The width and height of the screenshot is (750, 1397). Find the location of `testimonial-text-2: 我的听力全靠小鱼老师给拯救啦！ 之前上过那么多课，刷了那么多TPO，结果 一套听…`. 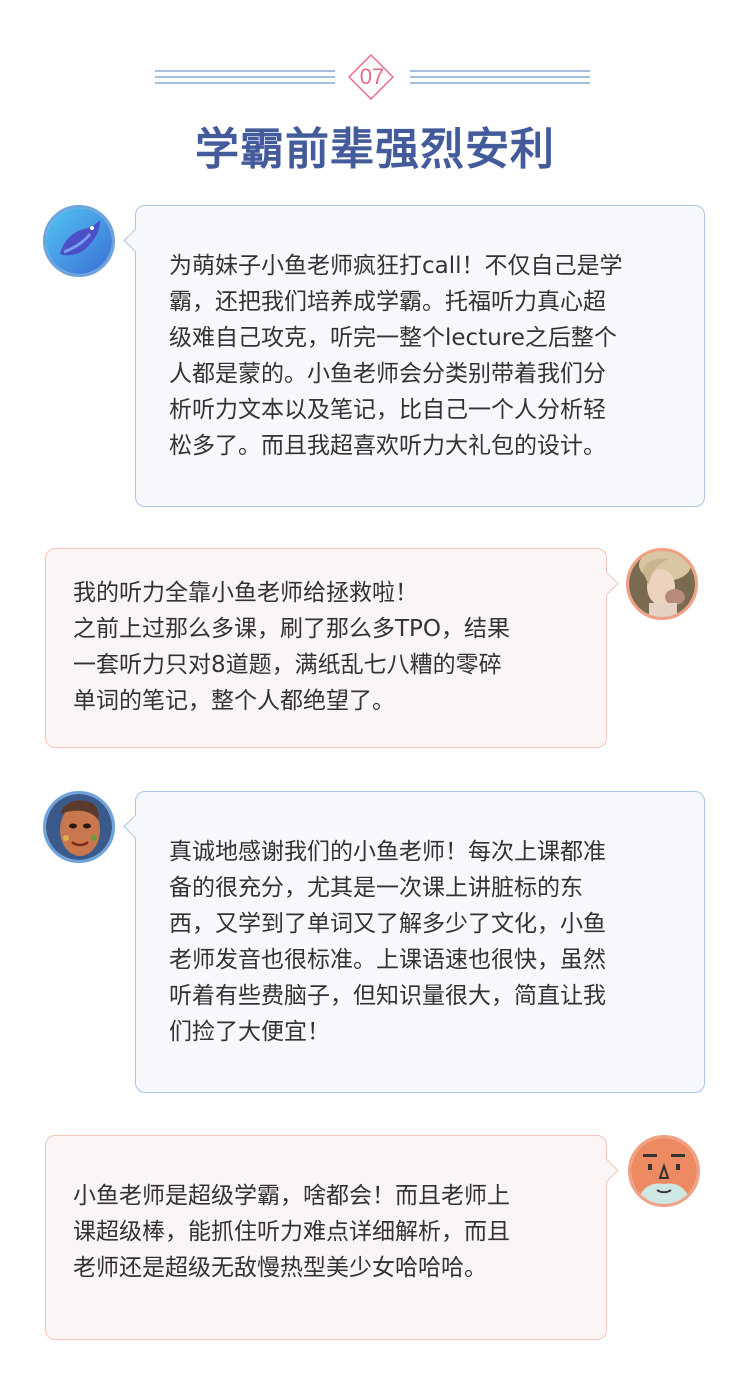

testimonial-text-2: 我的听力全靠小鱼老师给拯救啦！ 之前上过那么多课，刷了那么多TPO，结果 一套听… is located at coordinates (292, 647).